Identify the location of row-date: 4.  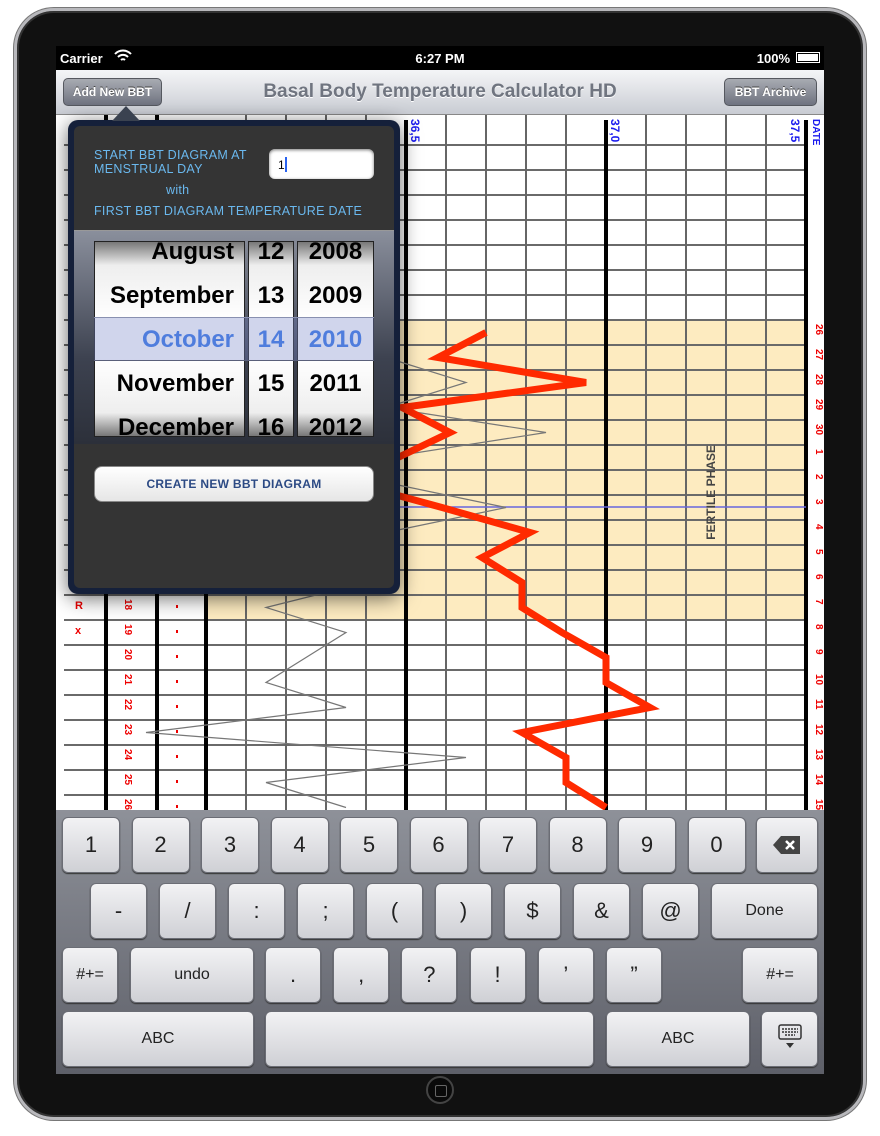
(818, 527).